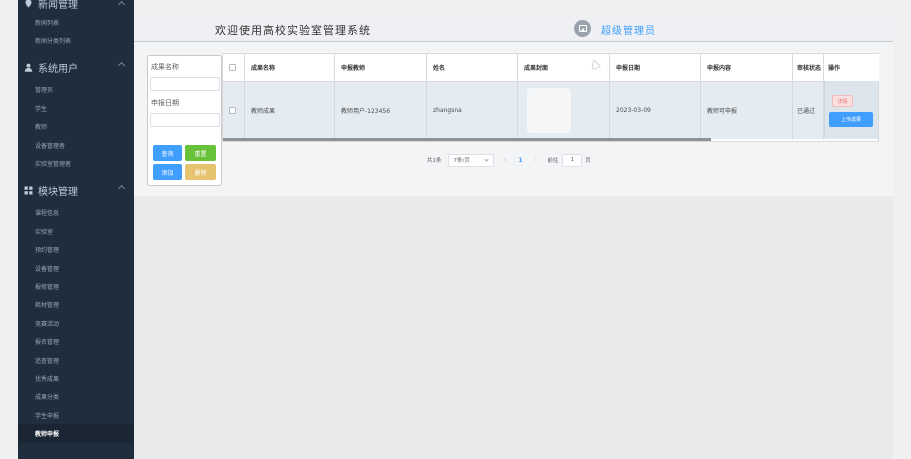 This screenshot has height=459, width=911. Describe the element at coordinates (434, 161) in the screenshot. I see `pagination-total: 共1条` at that location.